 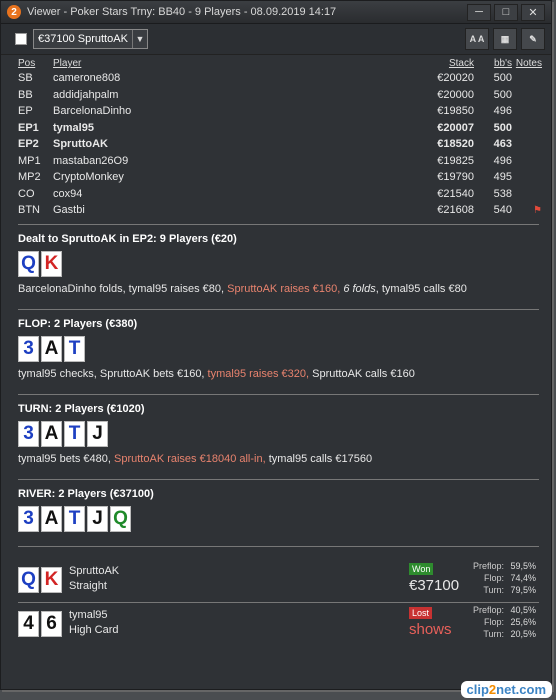 I want to click on result-amount: €37100, so click(x=434, y=585).